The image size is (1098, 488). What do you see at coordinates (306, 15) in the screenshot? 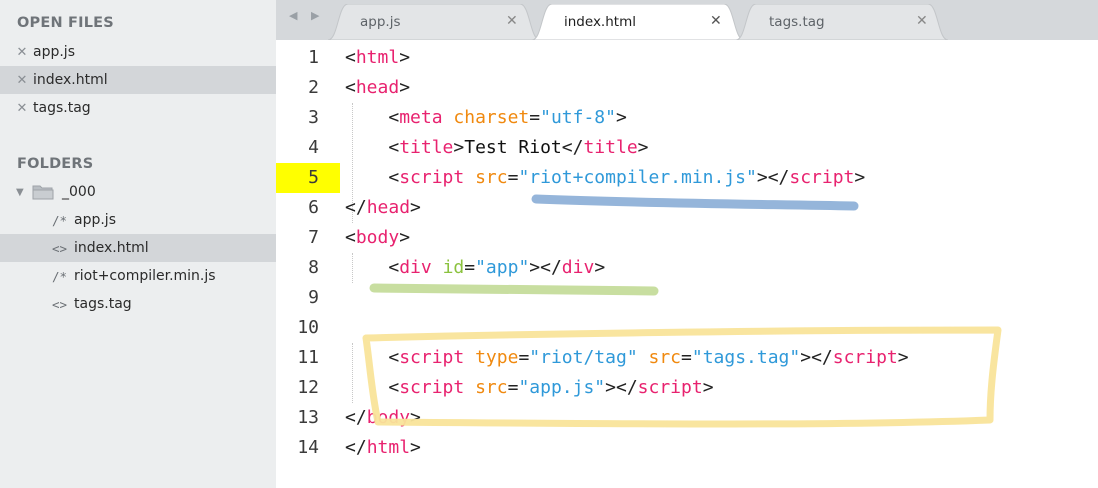
I see `tab-nav-arrows-icon: ◀ ▶` at bounding box center [306, 15].